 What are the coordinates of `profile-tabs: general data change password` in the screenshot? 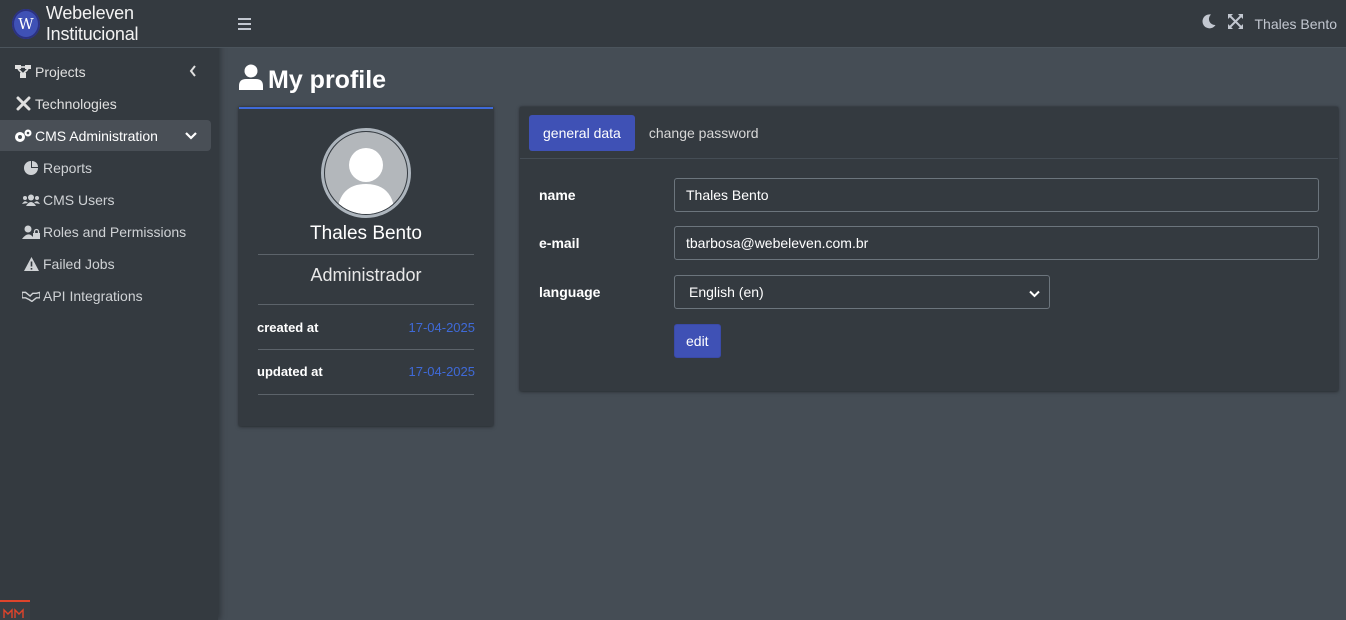 It's located at (929, 133).